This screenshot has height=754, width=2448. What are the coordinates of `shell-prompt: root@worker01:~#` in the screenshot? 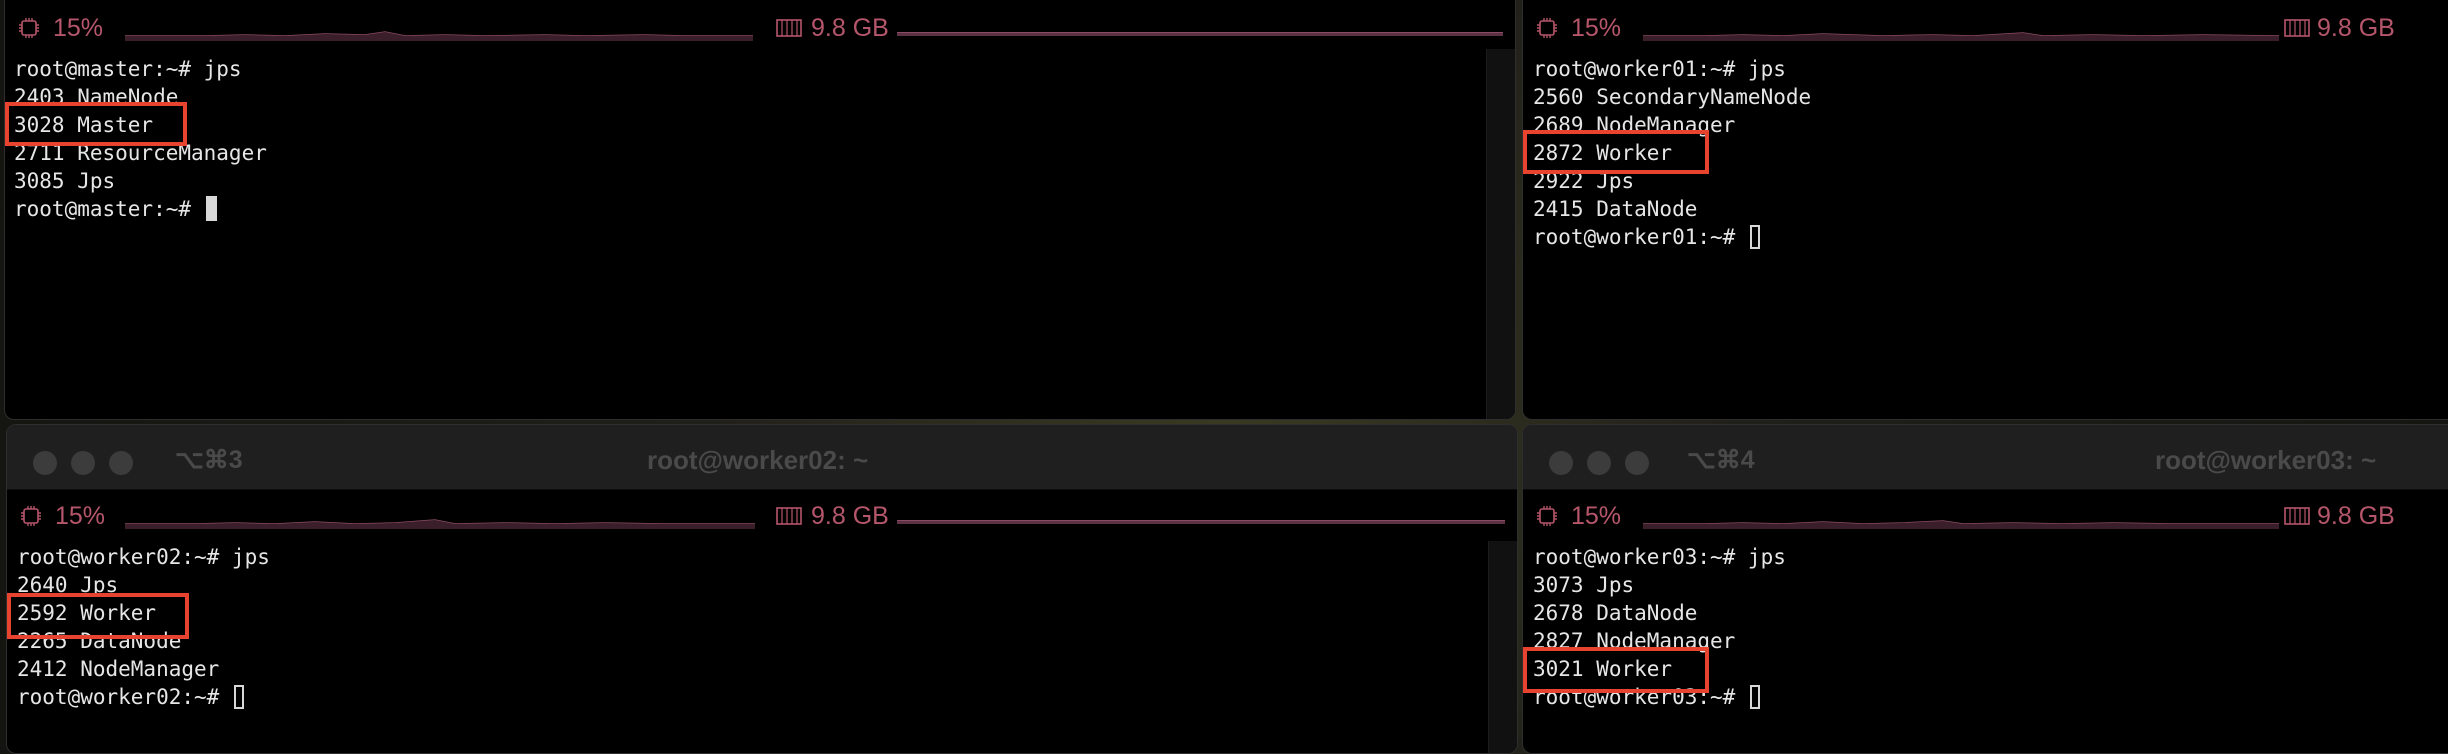 It's located at (1640, 237).